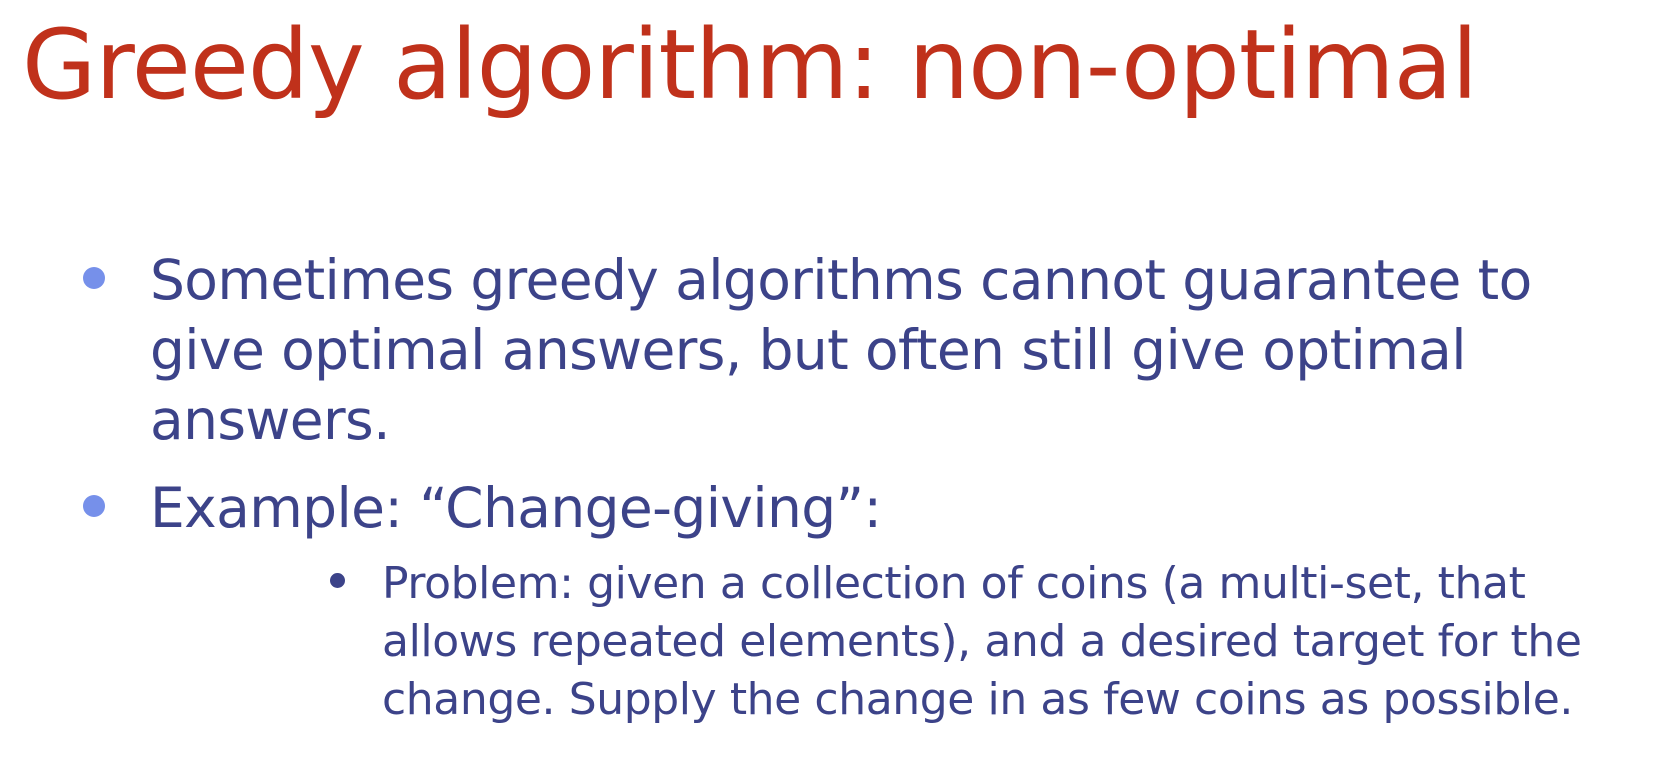  Describe the element at coordinates (516, 508) in the screenshot. I see `bullet-text: Example: “Change-giving”:` at that location.